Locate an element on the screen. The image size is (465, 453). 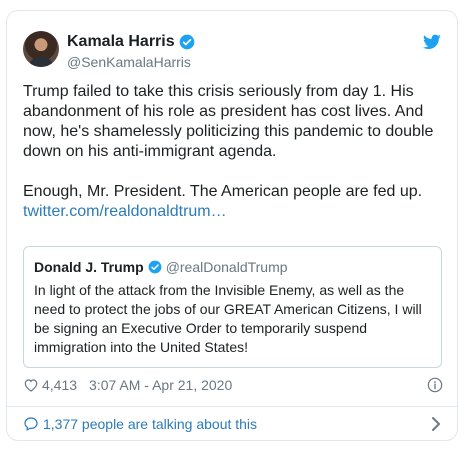
tweet-meta: 4,413 3:07 AM - Apr 21, 2020 is located at coordinates (127, 385).